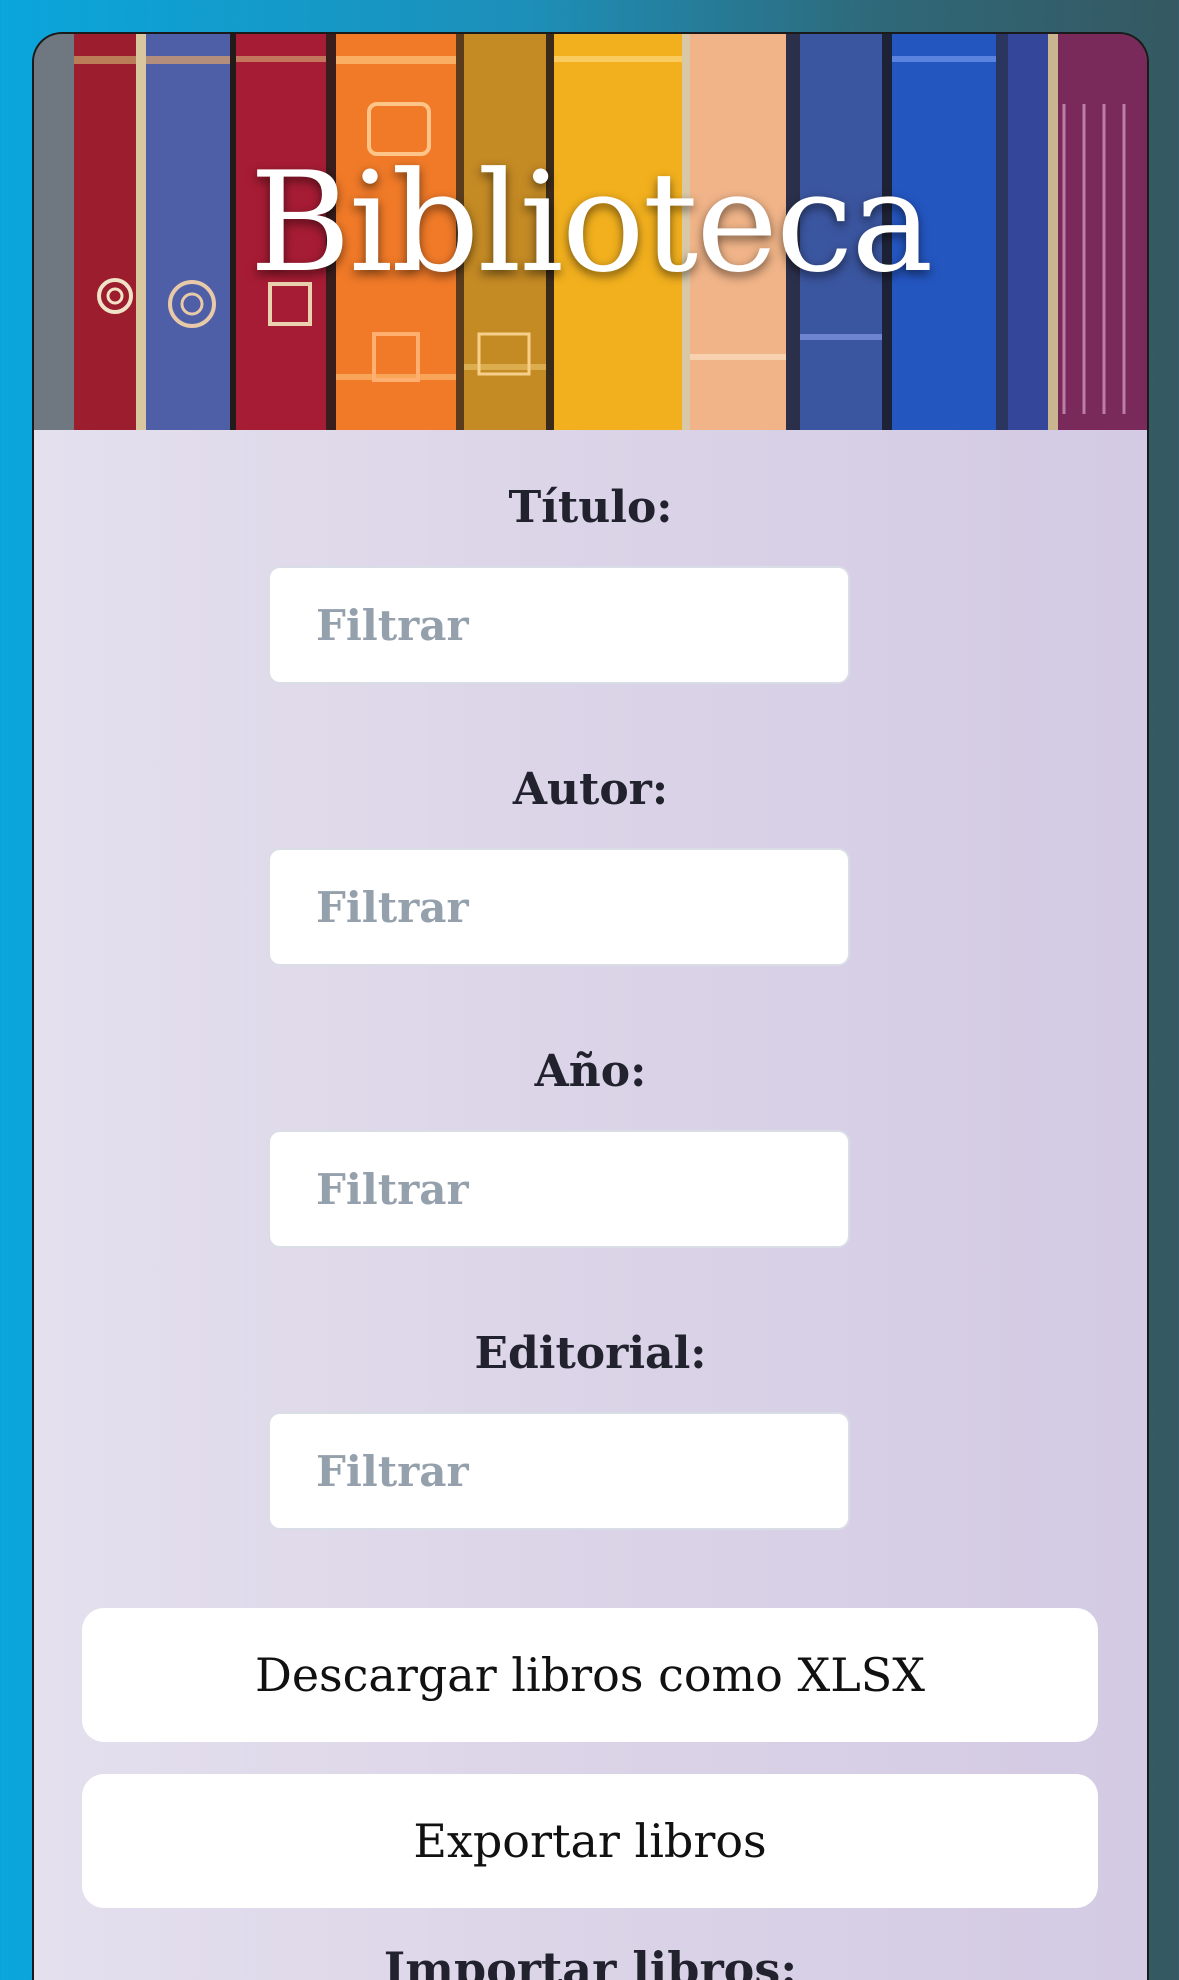 This screenshot has height=1980, width=1179. Describe the element at coordinates (590, 1353) in the screenshot. I see `publisher-filter-label: Editorial:` at that location.